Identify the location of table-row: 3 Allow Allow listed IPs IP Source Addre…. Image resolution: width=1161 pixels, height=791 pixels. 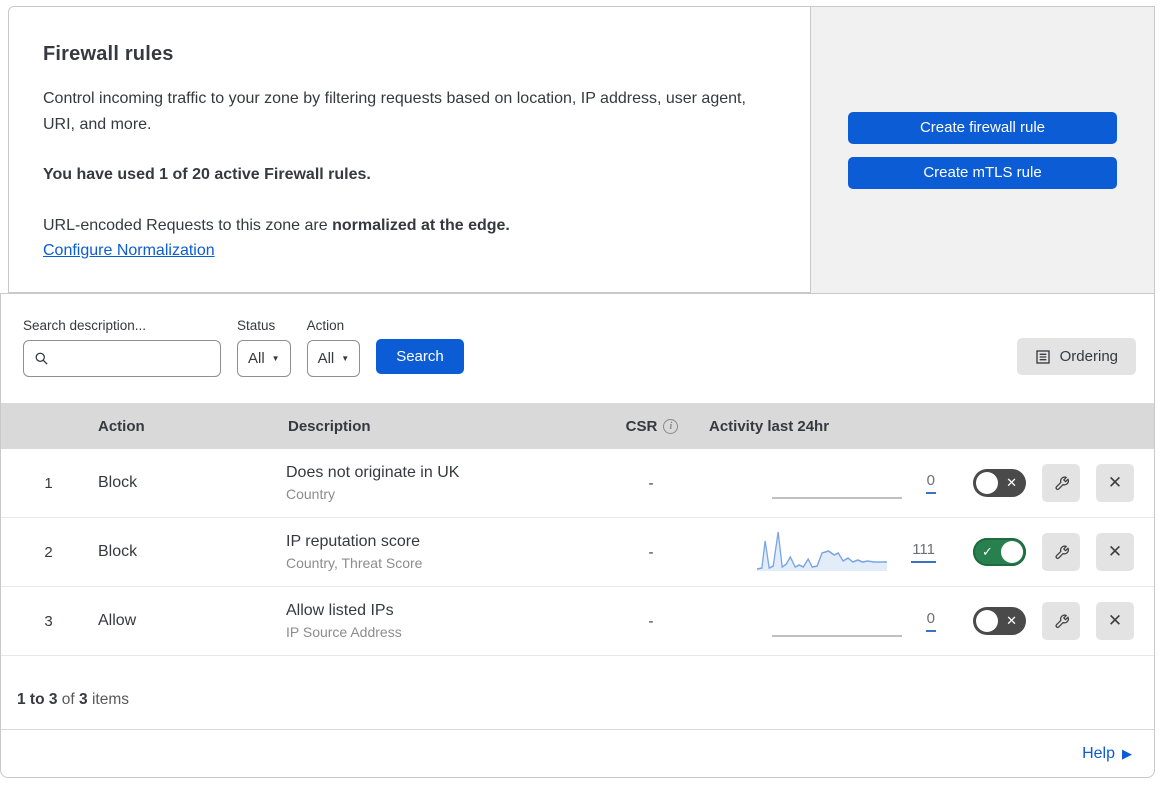
(577, 621).